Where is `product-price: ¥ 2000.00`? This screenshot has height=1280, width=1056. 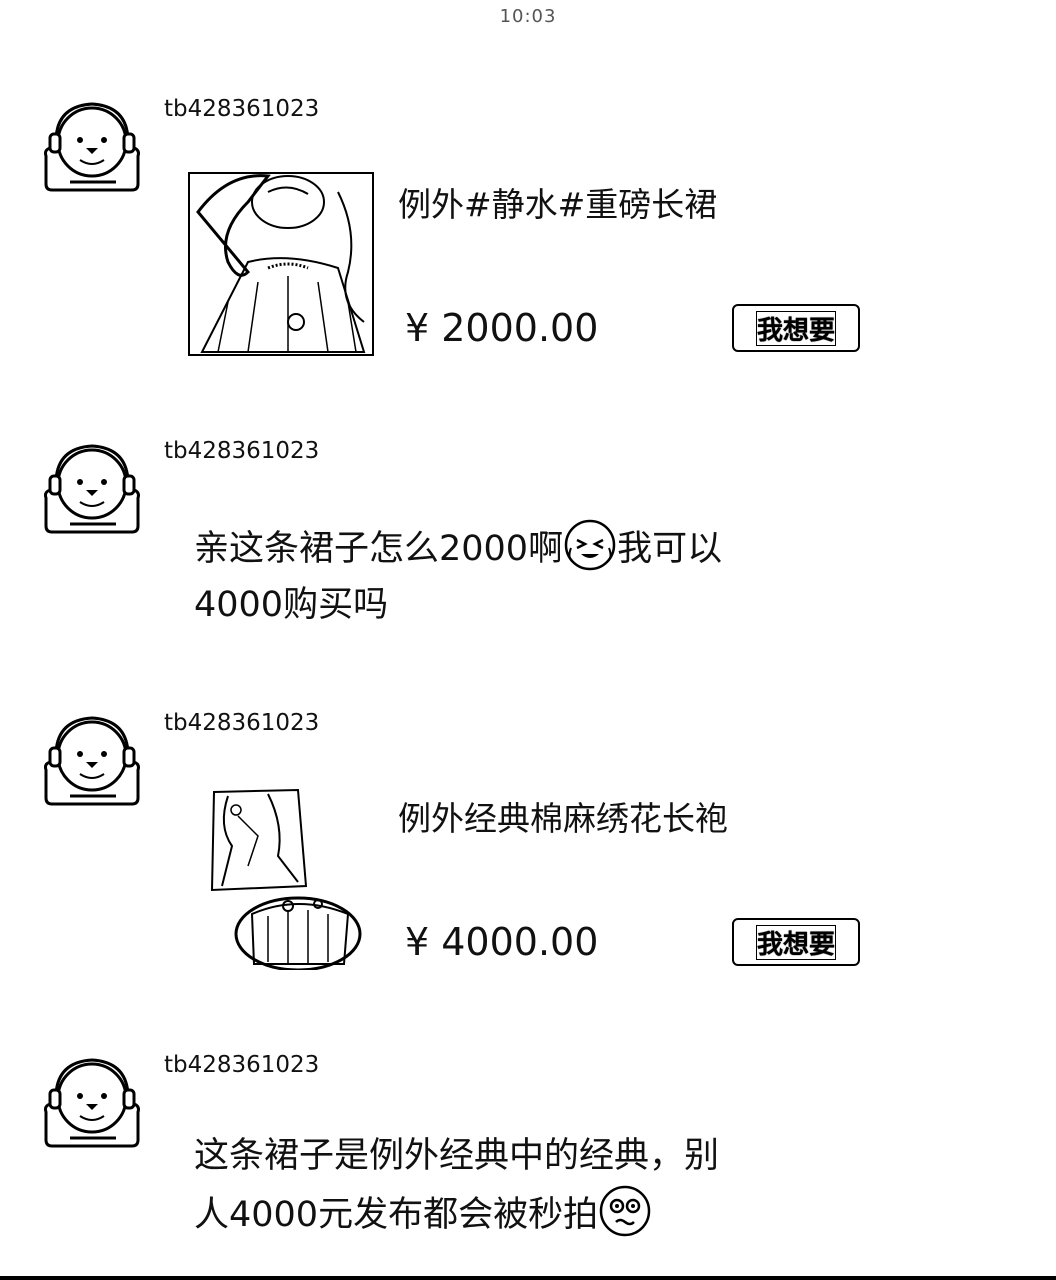 product-price: ¥ 2000.00 is located at coordinates (502, 328).